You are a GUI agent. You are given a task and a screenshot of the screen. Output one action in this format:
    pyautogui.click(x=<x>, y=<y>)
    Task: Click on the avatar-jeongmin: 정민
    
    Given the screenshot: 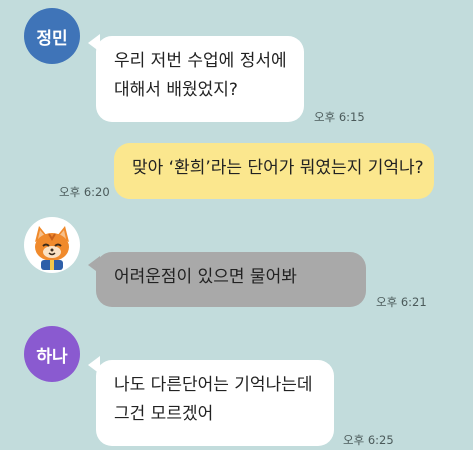 What is the action you would take?
    pyautogui.click(x=52, y=36)
    